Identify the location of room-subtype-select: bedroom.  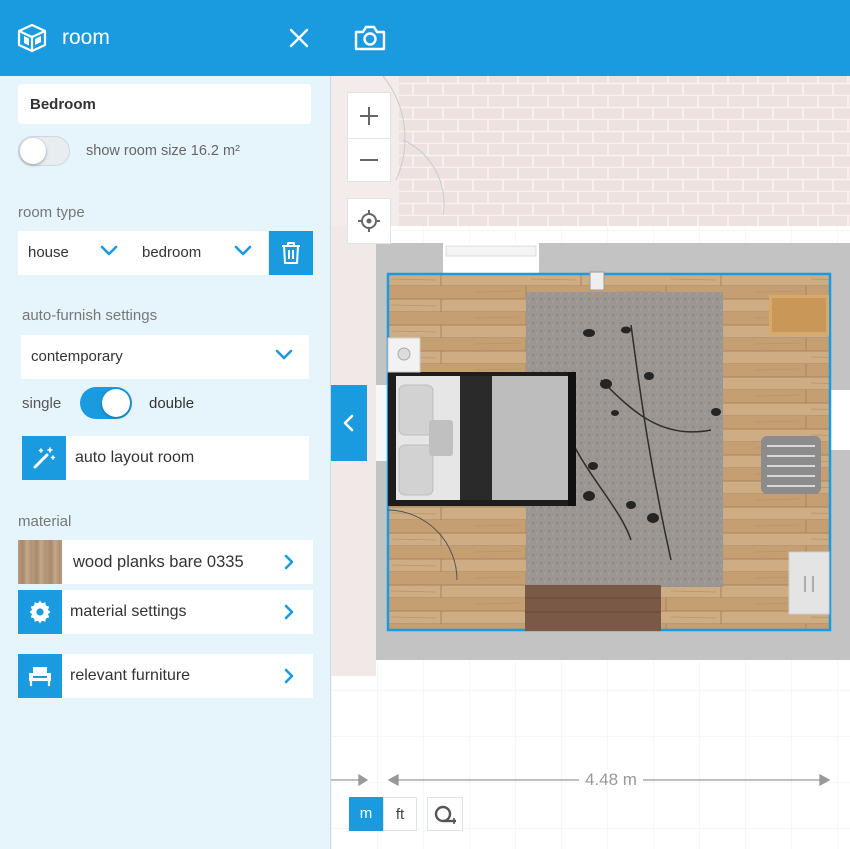
(198, 253).